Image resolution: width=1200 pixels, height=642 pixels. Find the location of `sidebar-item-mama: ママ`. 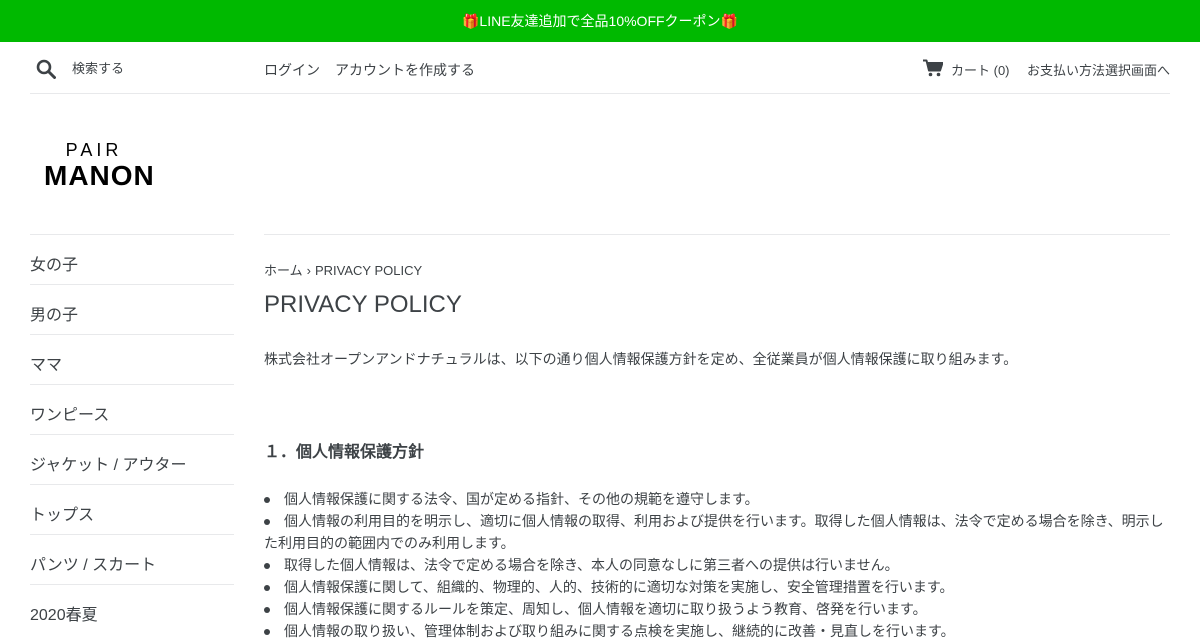

sidebar-item-mama: ママ is located at coordinates (132, 359).